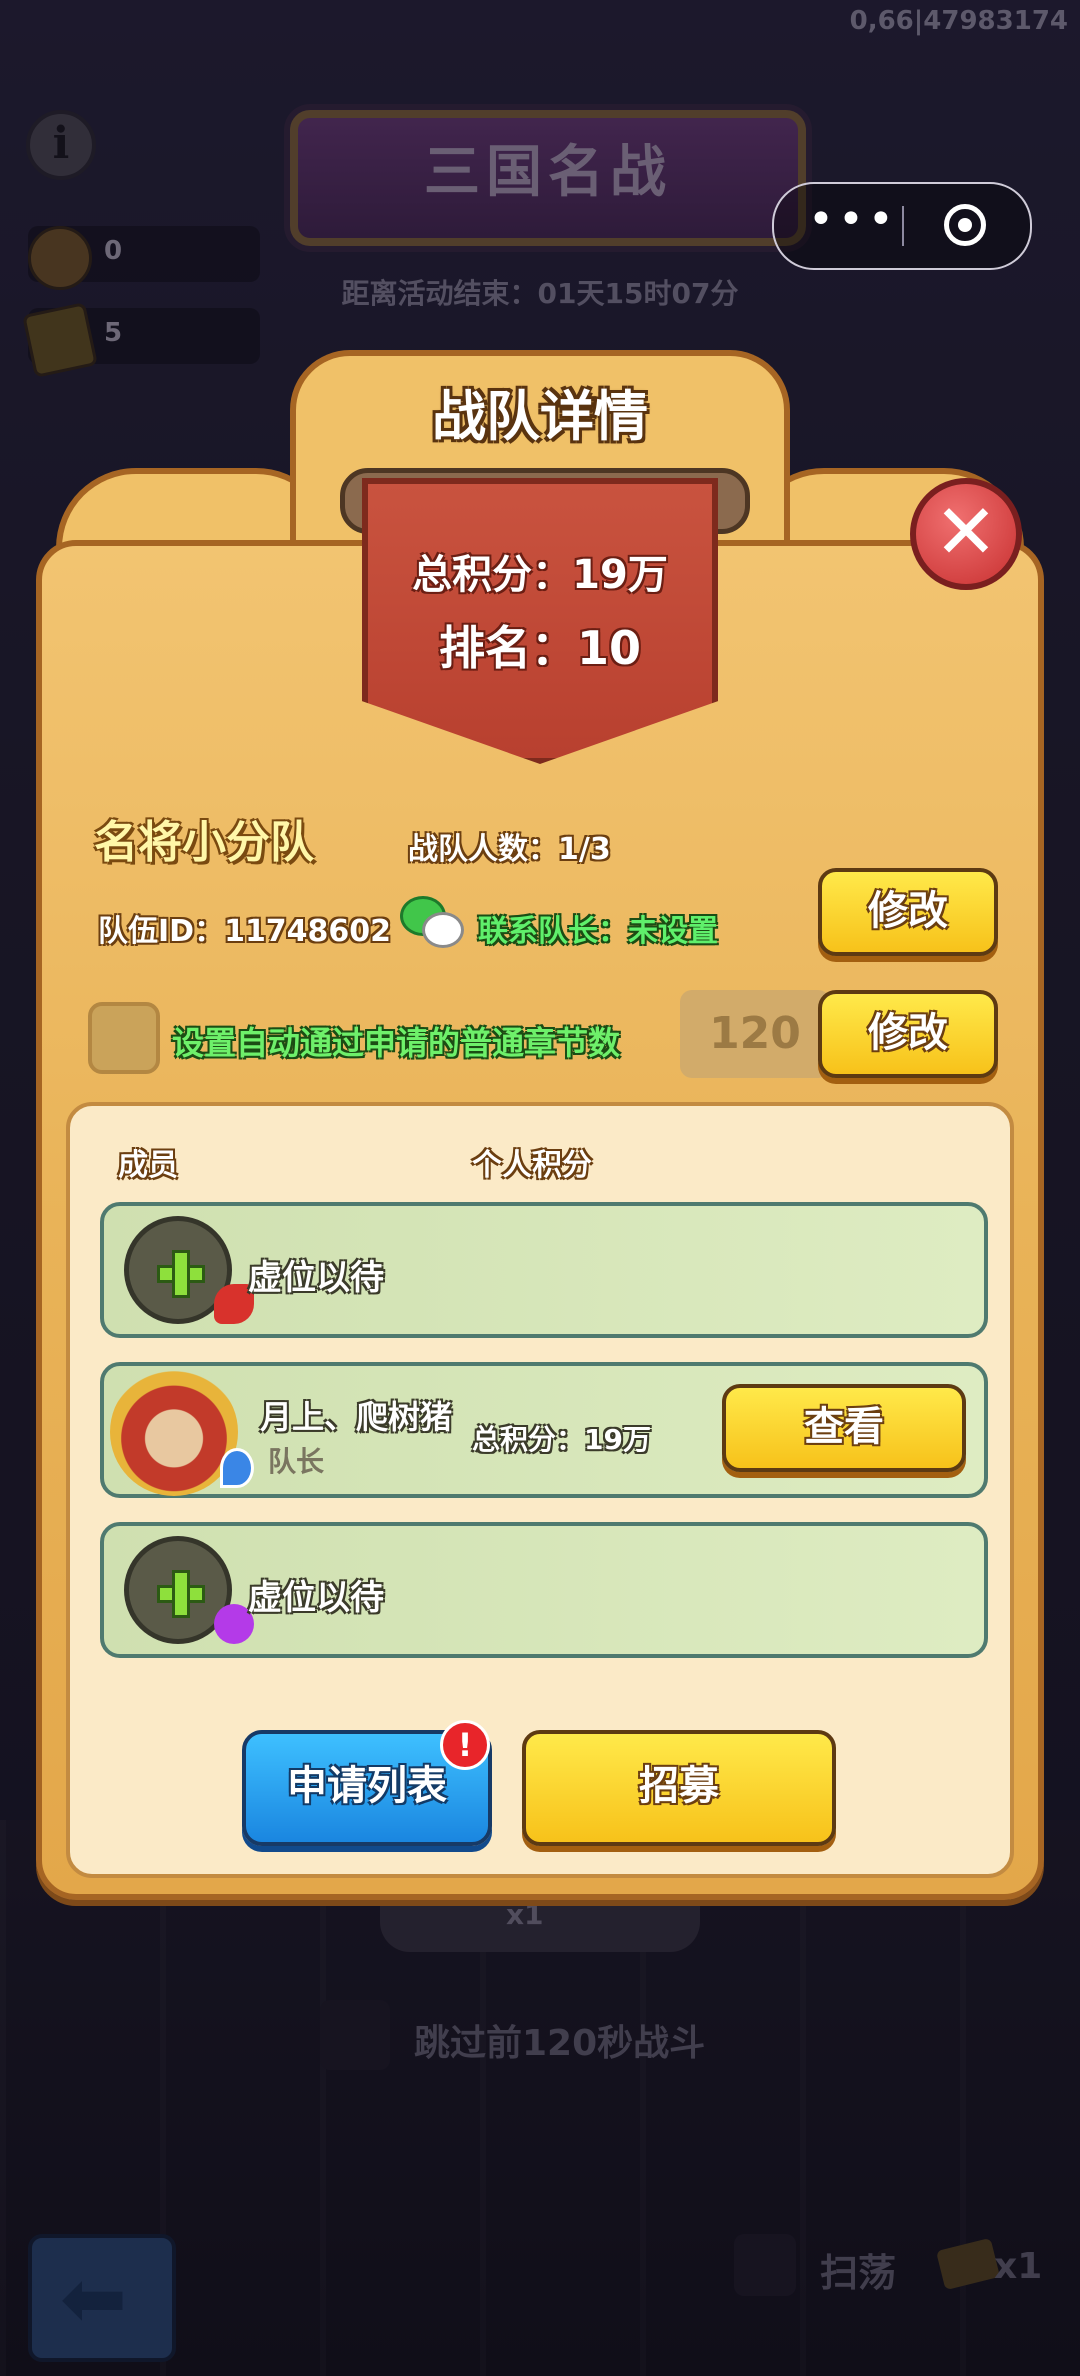  I want to click on member-score: 总积分：19万, so click(561, 1439).